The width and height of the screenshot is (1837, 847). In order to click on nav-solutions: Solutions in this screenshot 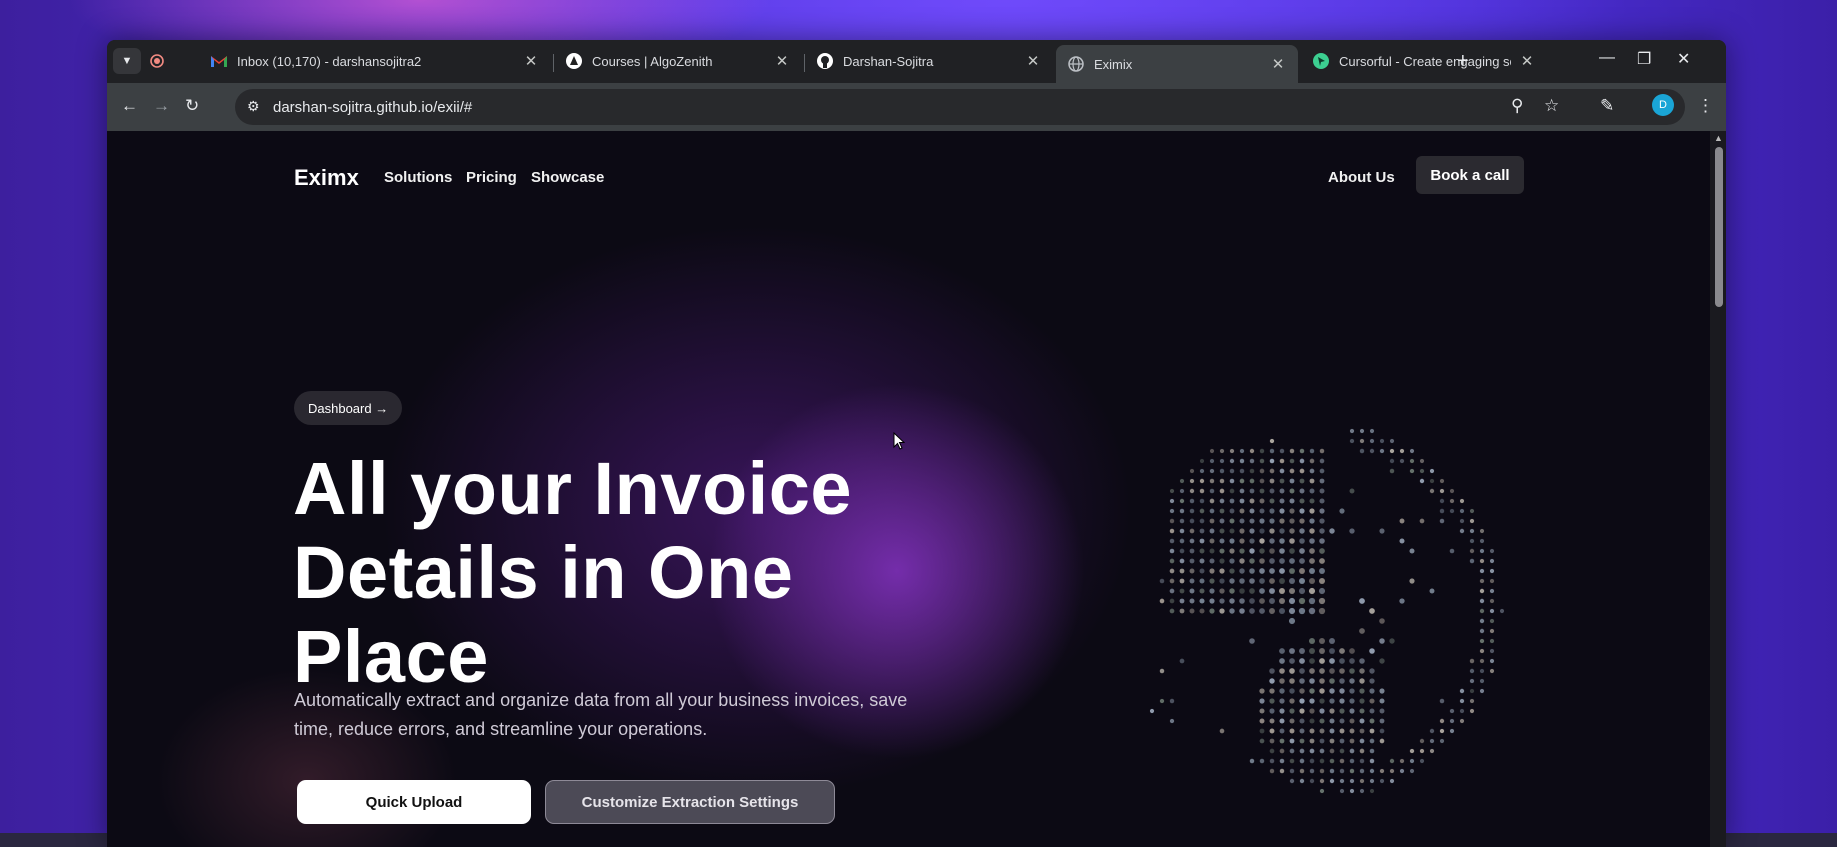, I will do `click(418, 177)`.